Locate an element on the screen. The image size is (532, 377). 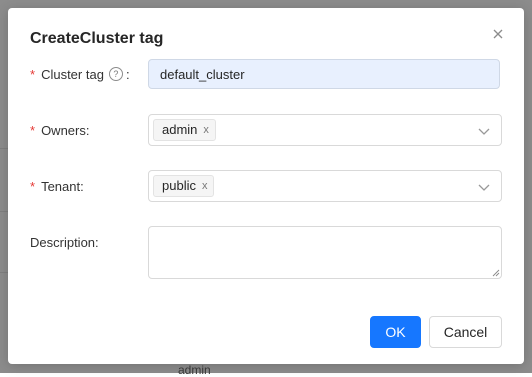
resize-handle-icon is located at coordinates (496, 273).